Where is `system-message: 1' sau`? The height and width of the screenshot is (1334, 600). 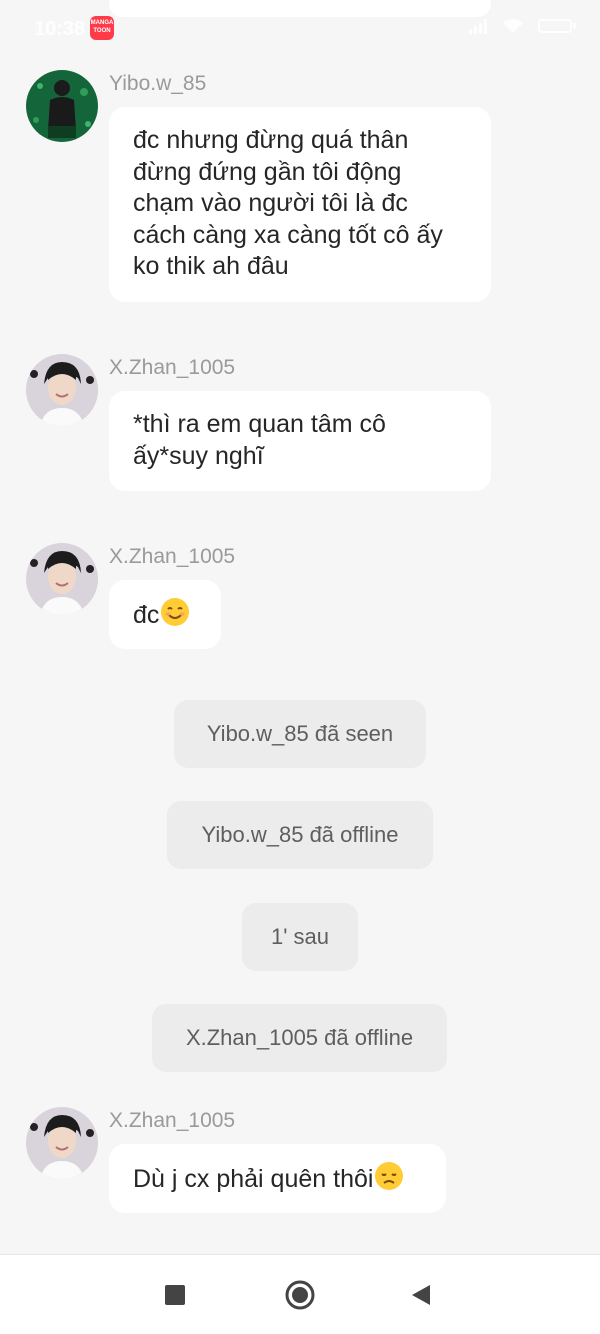 system-message: 1' sau is located at coordinates (300, 937).